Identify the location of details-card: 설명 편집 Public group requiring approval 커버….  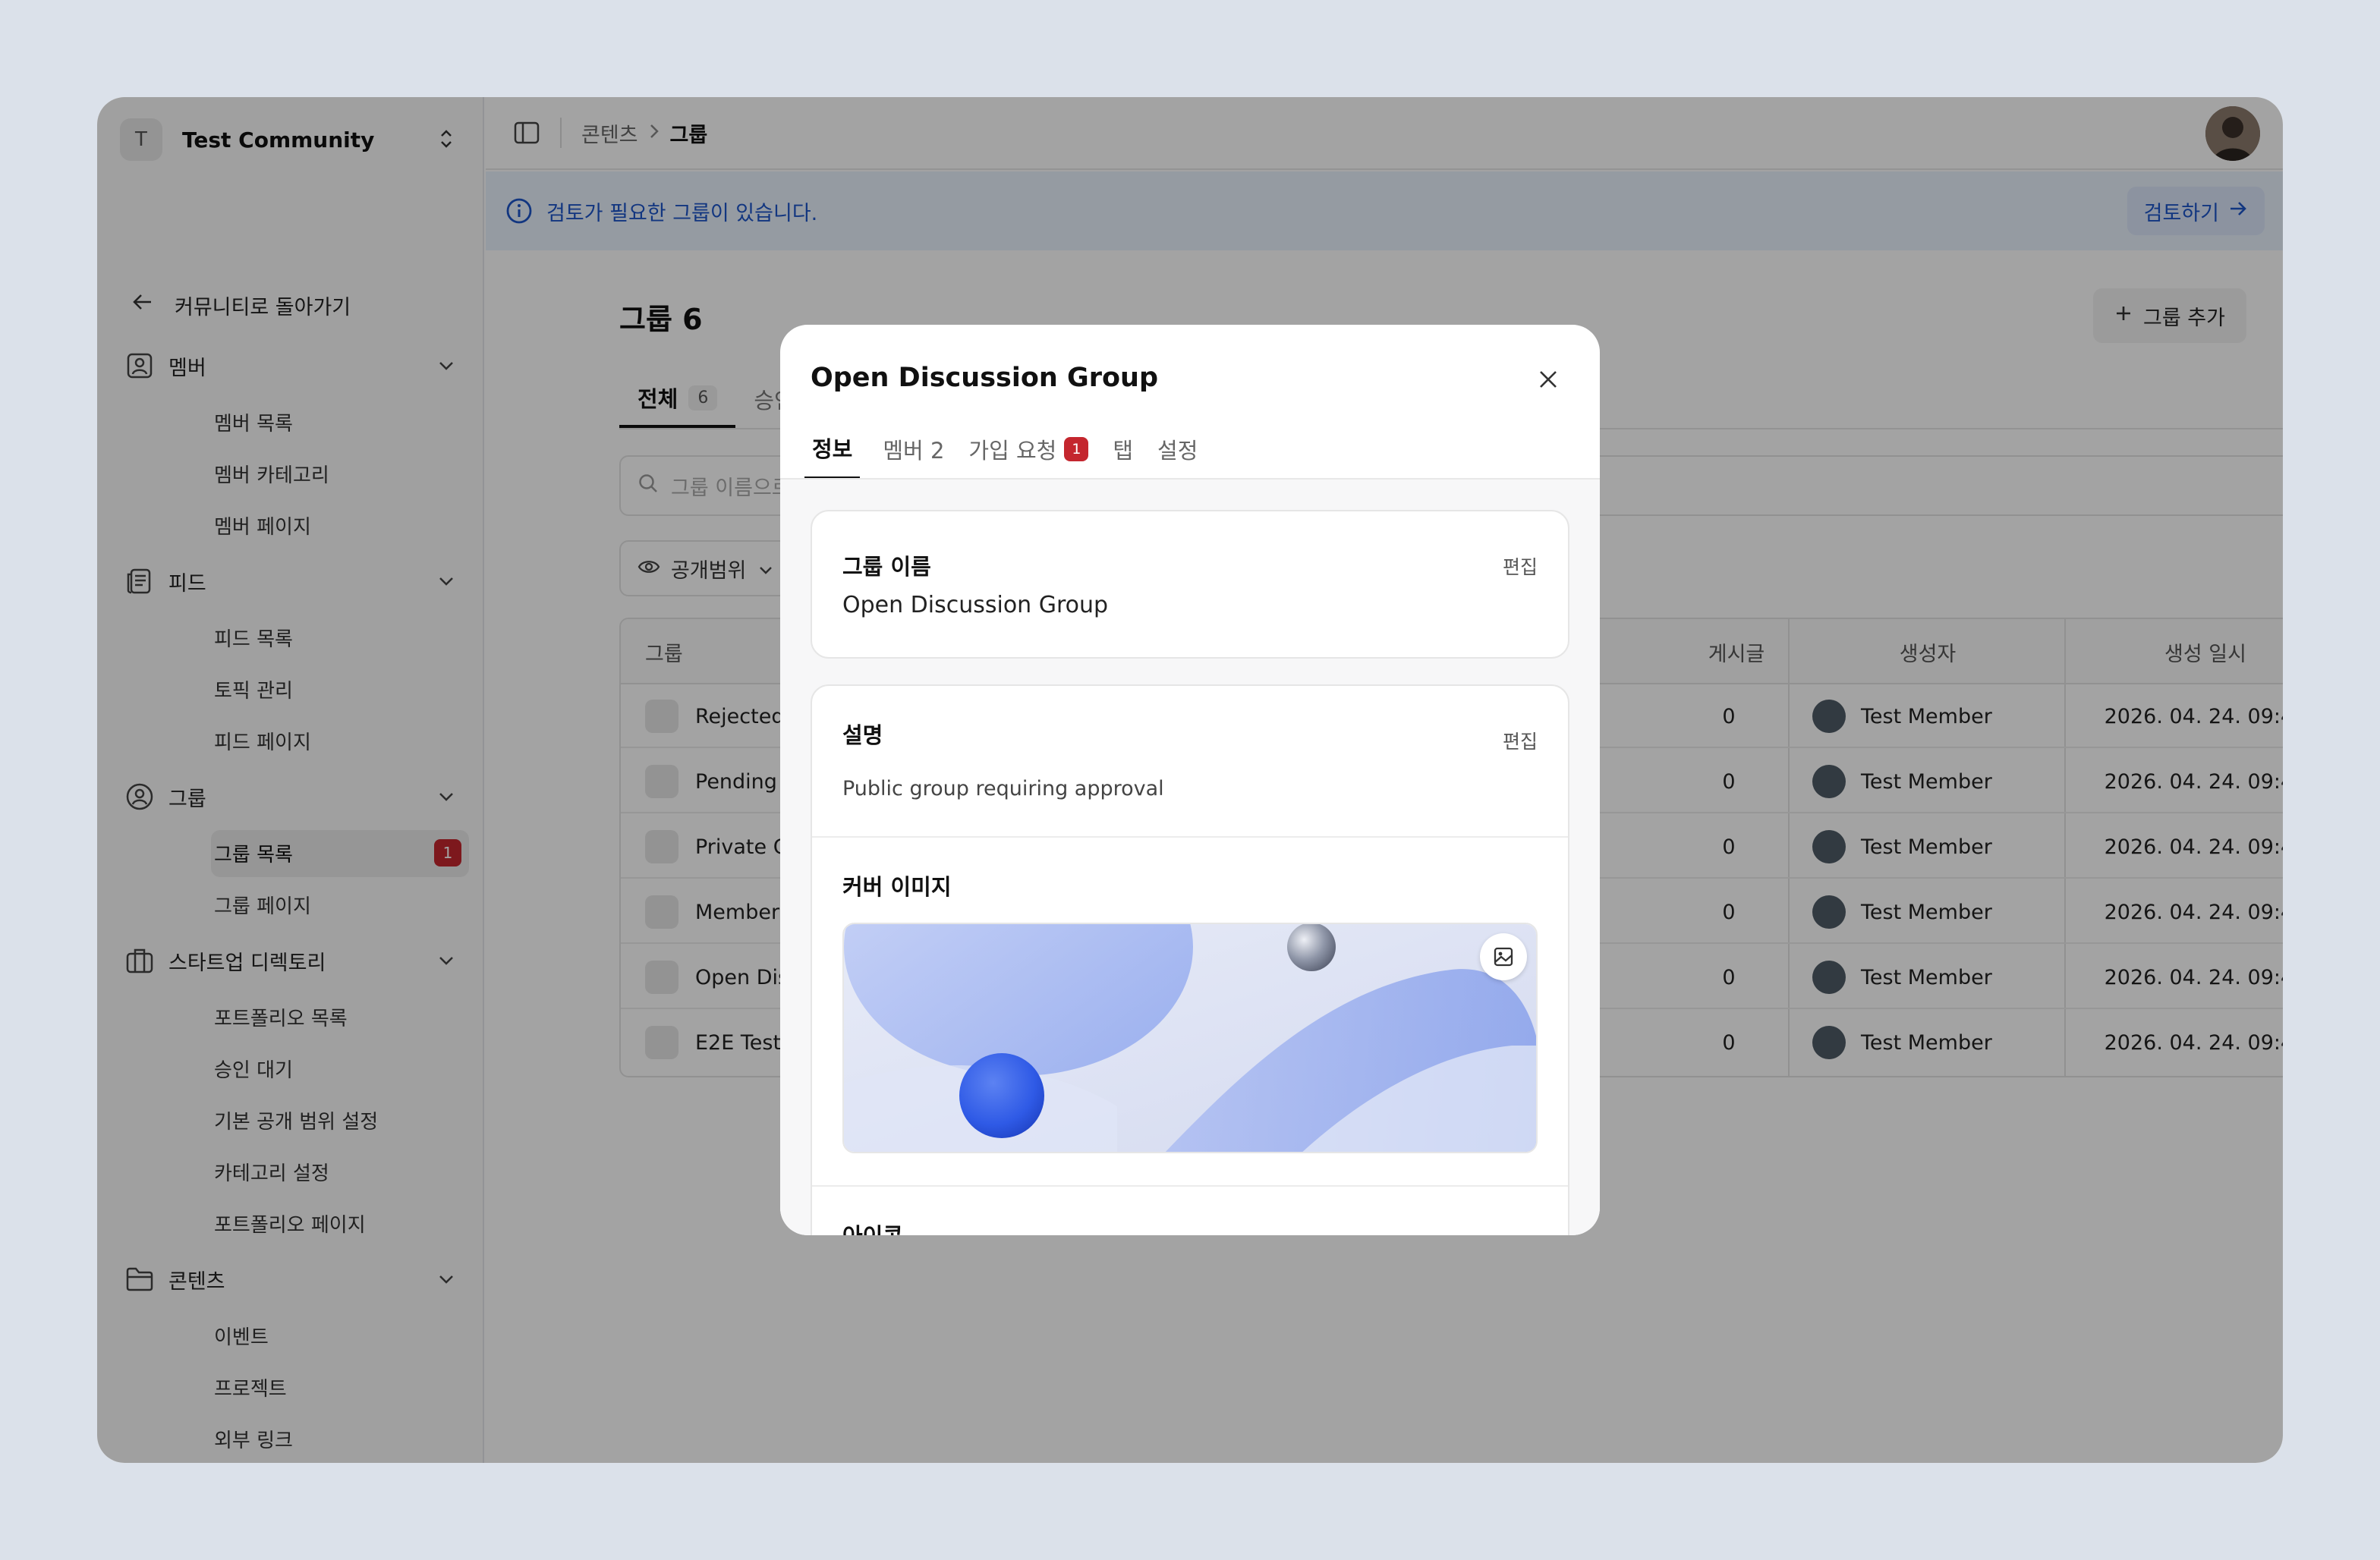
(1190, 959).